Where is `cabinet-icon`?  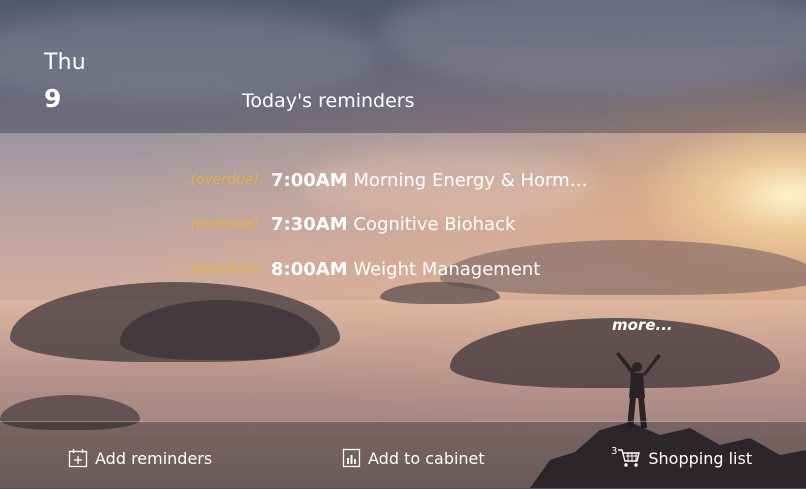 cabinet-icon is located at coordinates (351, 458).